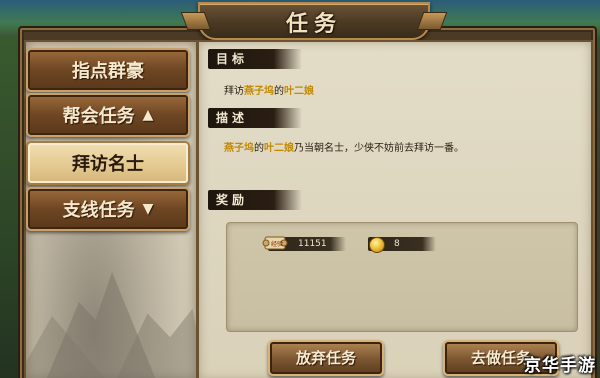 This screenshot has width=600, height=378. I want to click on exp-value: 11151, so click(312, 244).